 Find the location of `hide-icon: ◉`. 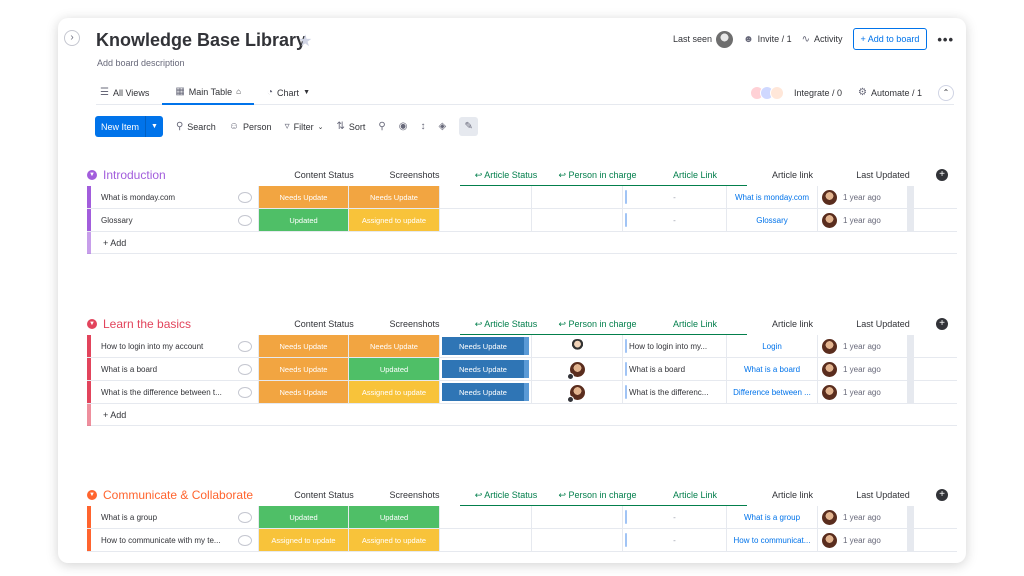

hide-icon: ◉ is located at coordinates (403, 126).